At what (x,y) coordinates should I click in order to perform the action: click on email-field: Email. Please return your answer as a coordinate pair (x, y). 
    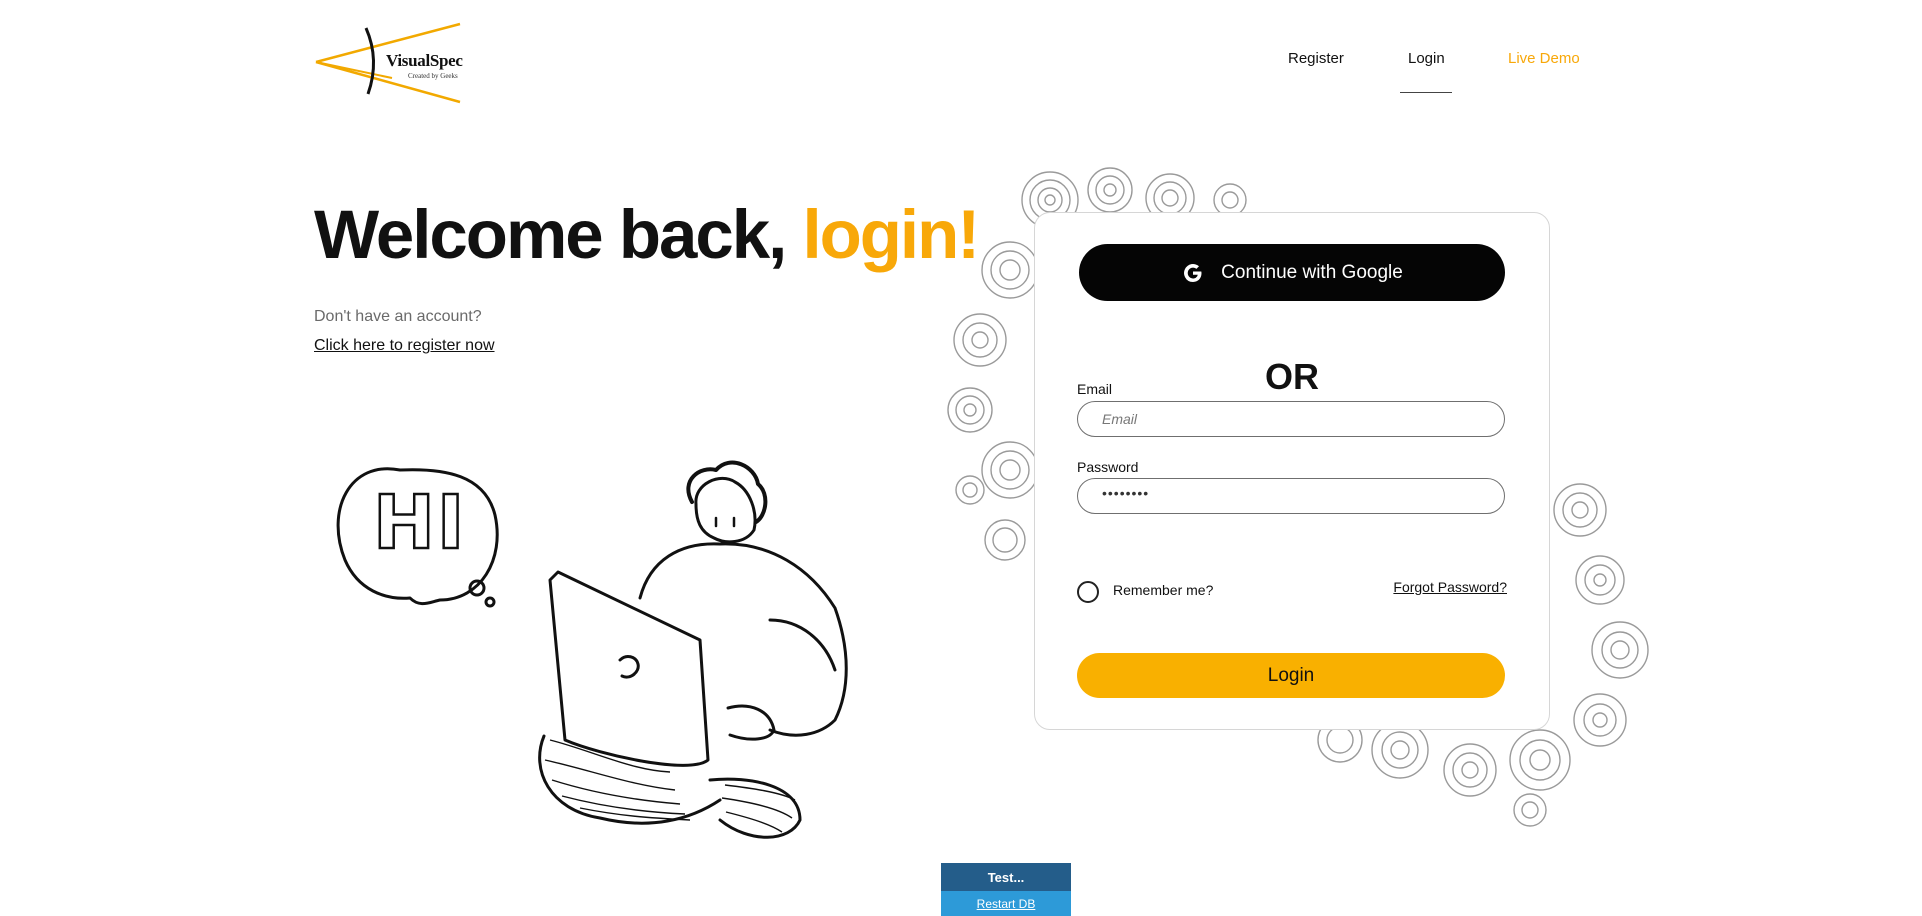
    Looking at the image, I should click on (1291, 419).